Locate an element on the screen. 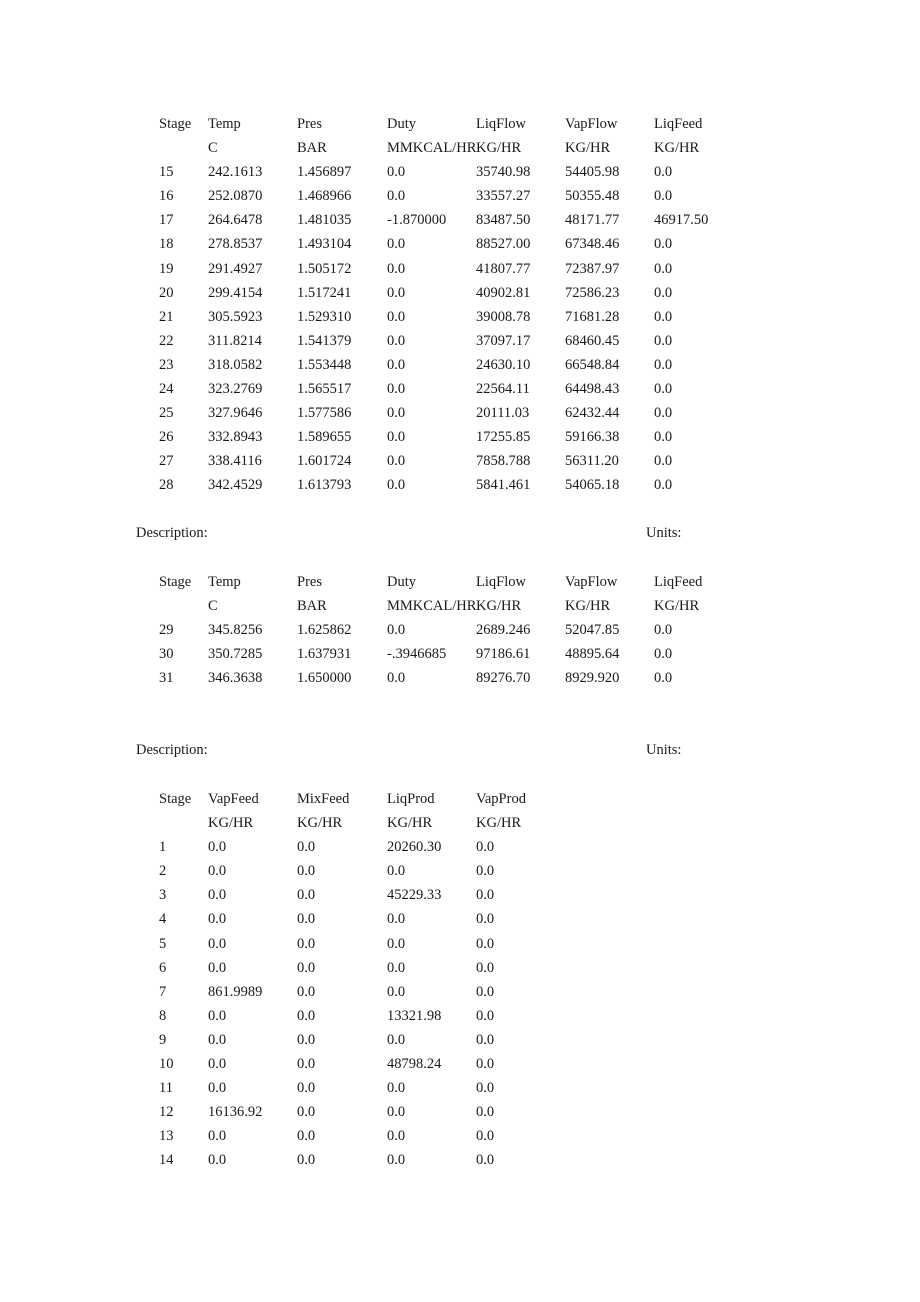 Image resolution: width=920 pixels, height=1302 pixels. units-label: Units: is located at coordinates (664, 750).